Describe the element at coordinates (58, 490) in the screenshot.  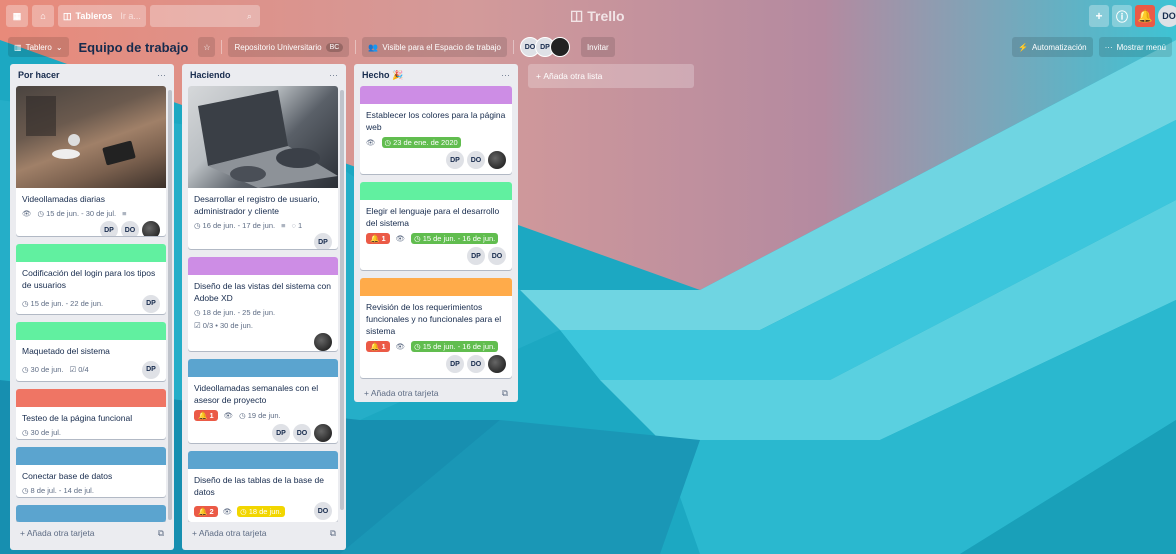
I see `due-date-badge: ◷ 8 de jul. - 14 de jul.` at that location.